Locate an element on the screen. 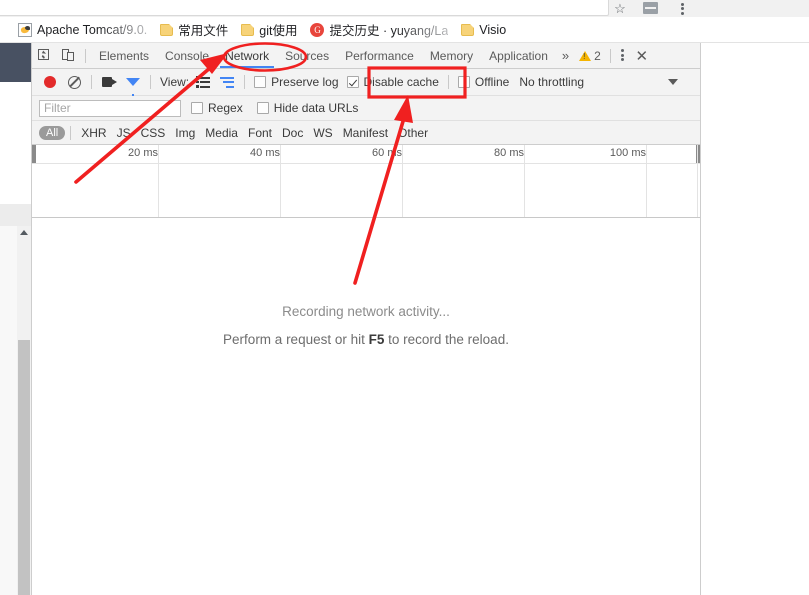  annotation-arrow-to-disable-cache is located at coordinates (383, 190).